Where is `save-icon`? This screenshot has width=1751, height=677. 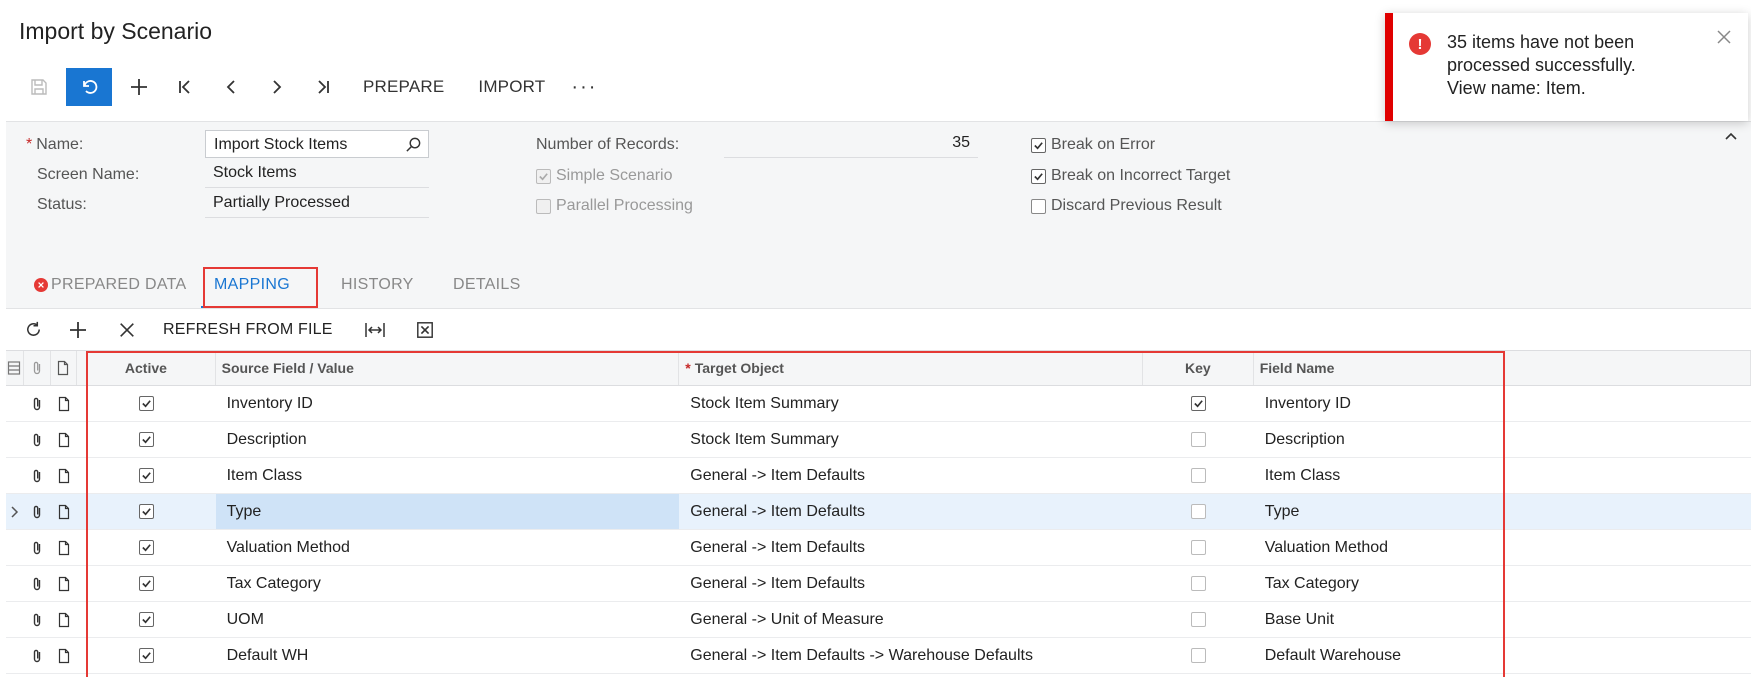
save-icon is located at coordinates (39, 87).